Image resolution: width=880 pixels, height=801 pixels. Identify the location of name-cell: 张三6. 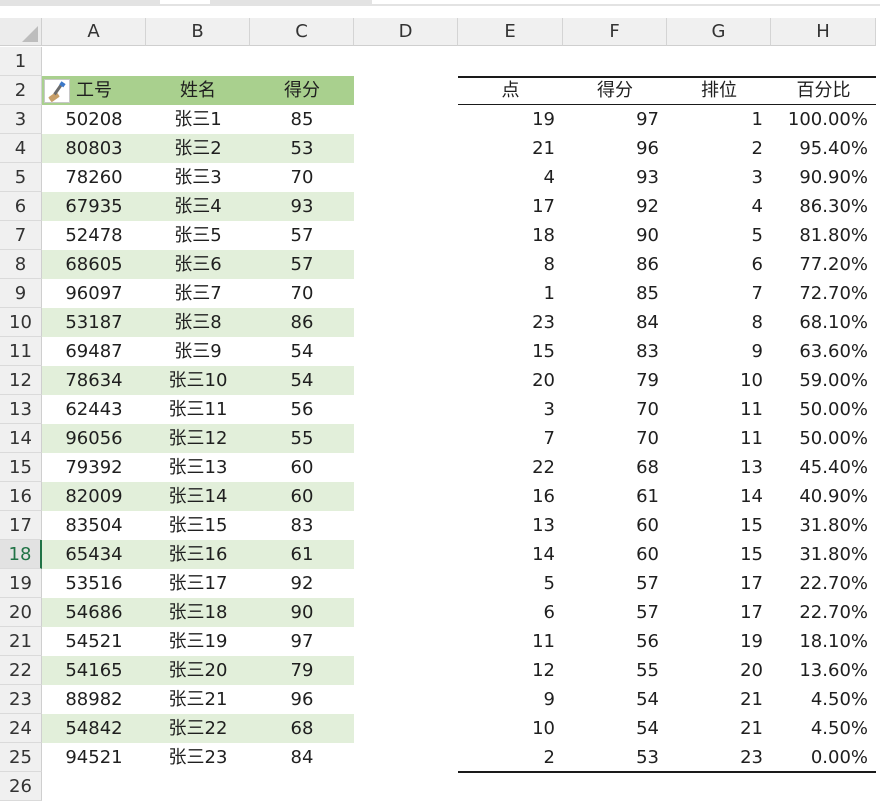
(198, 264).